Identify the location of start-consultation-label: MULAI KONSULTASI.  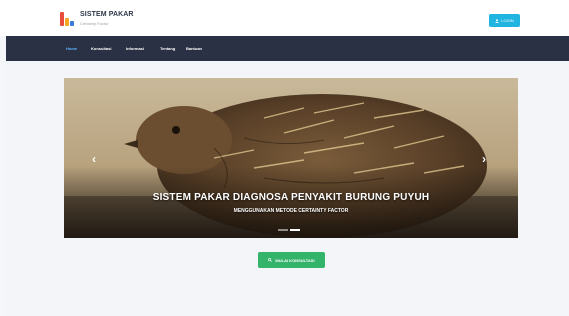
(295, 260).